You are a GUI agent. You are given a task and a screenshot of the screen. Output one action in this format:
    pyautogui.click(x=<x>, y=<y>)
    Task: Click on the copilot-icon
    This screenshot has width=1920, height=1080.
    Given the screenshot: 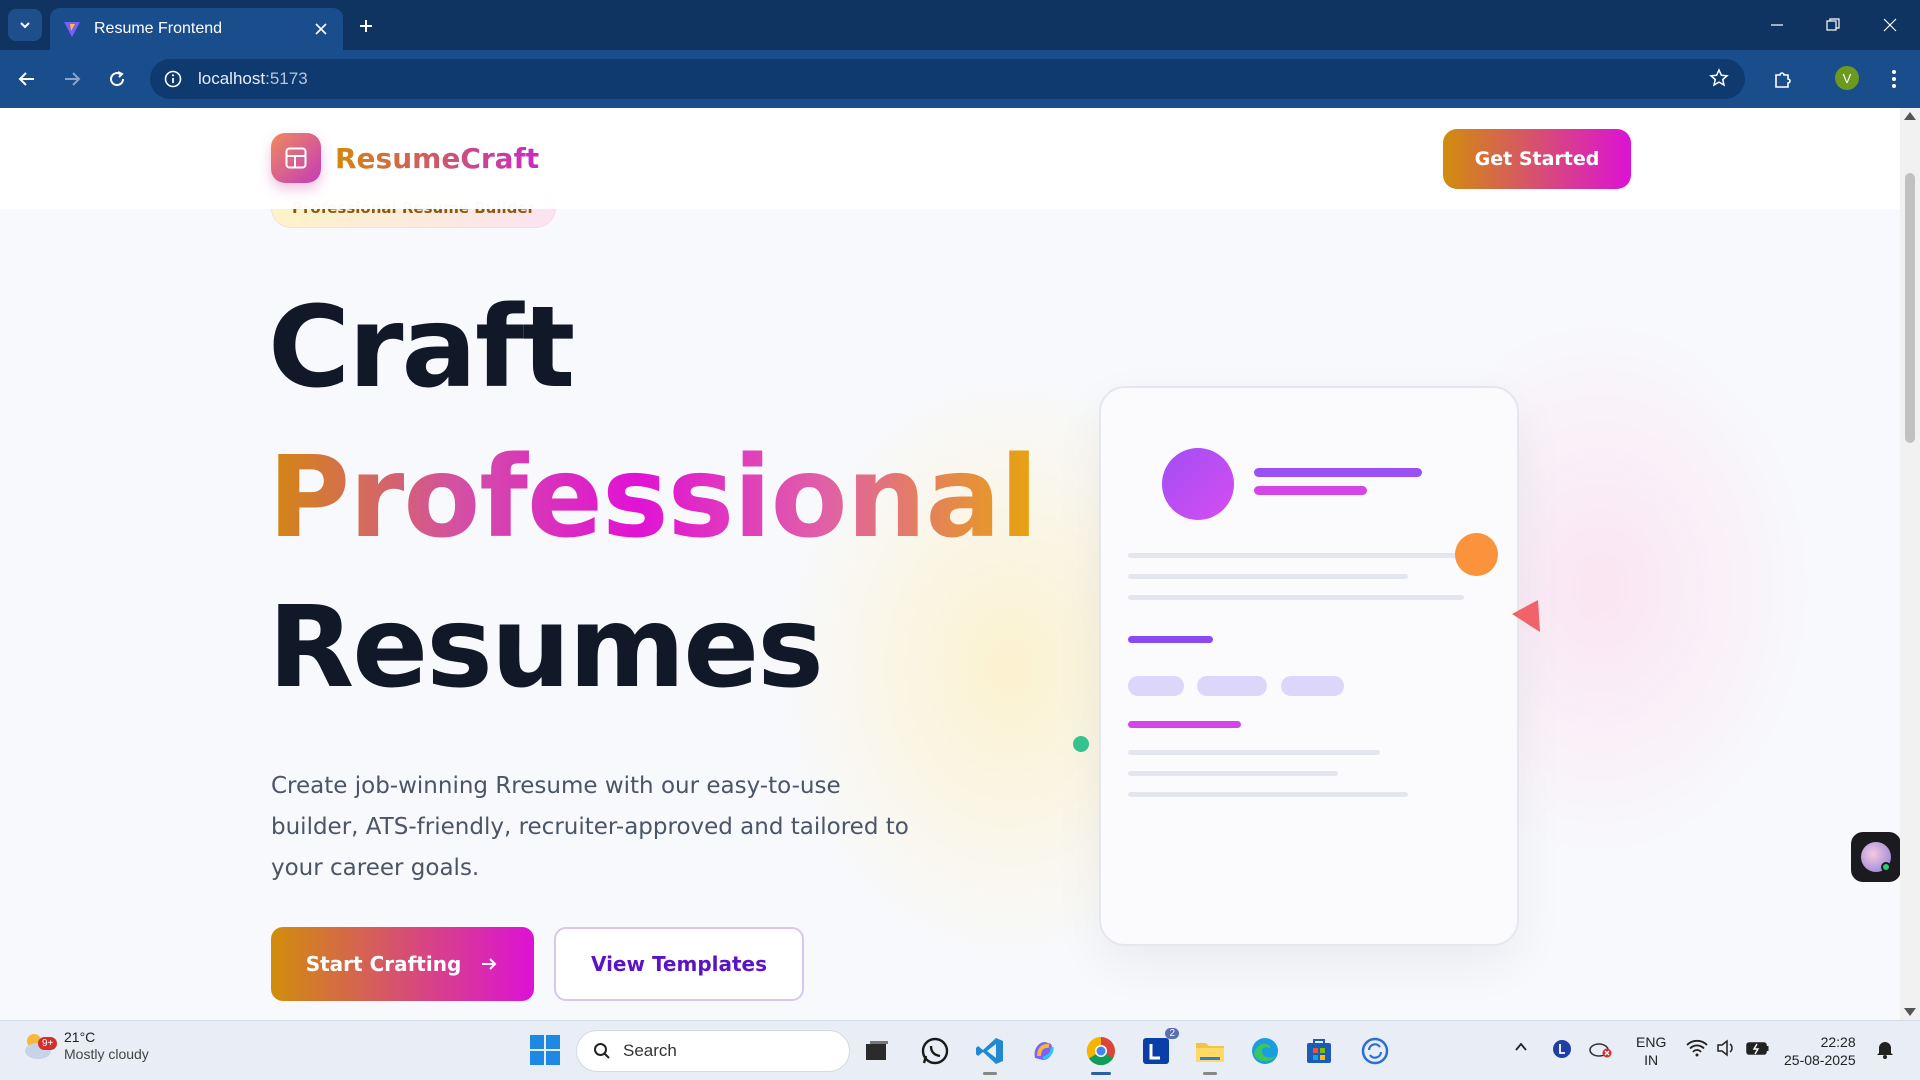 What is the action you would take?
    pyautogui.click(x=1044, y=1051)
    